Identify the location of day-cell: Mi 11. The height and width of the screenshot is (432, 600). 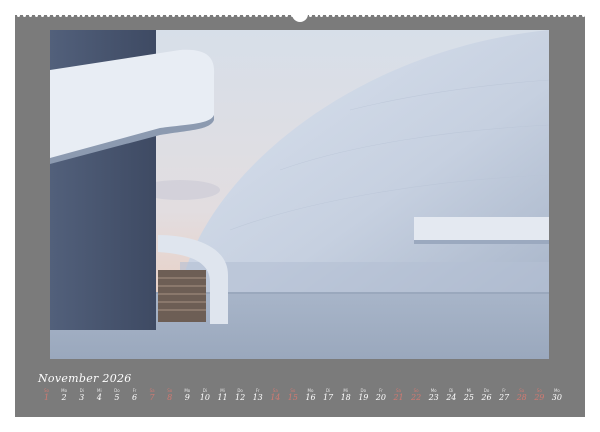
(222, 395).